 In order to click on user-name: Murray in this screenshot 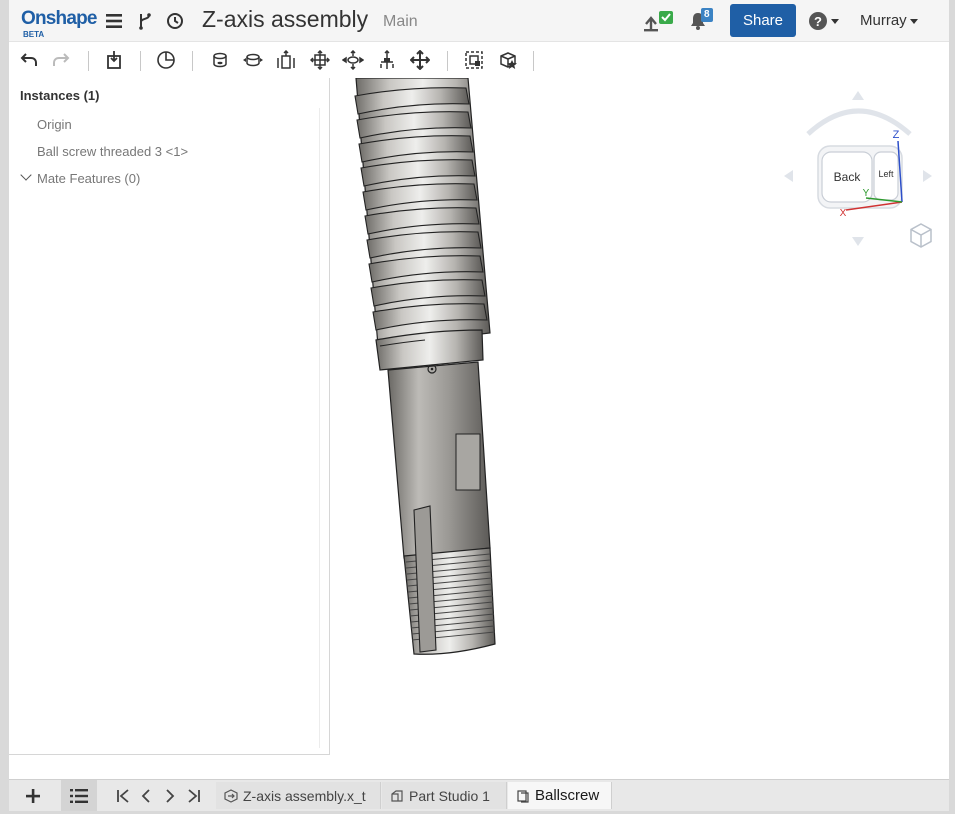, I will do `click(883, 20)`.